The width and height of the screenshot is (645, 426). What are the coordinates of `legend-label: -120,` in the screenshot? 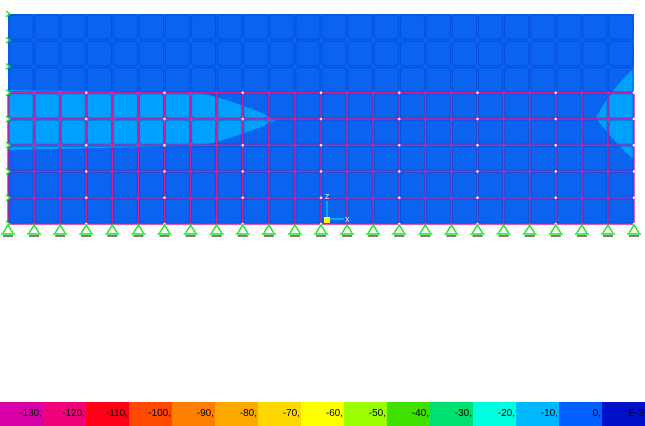 It's located at (73, 413).